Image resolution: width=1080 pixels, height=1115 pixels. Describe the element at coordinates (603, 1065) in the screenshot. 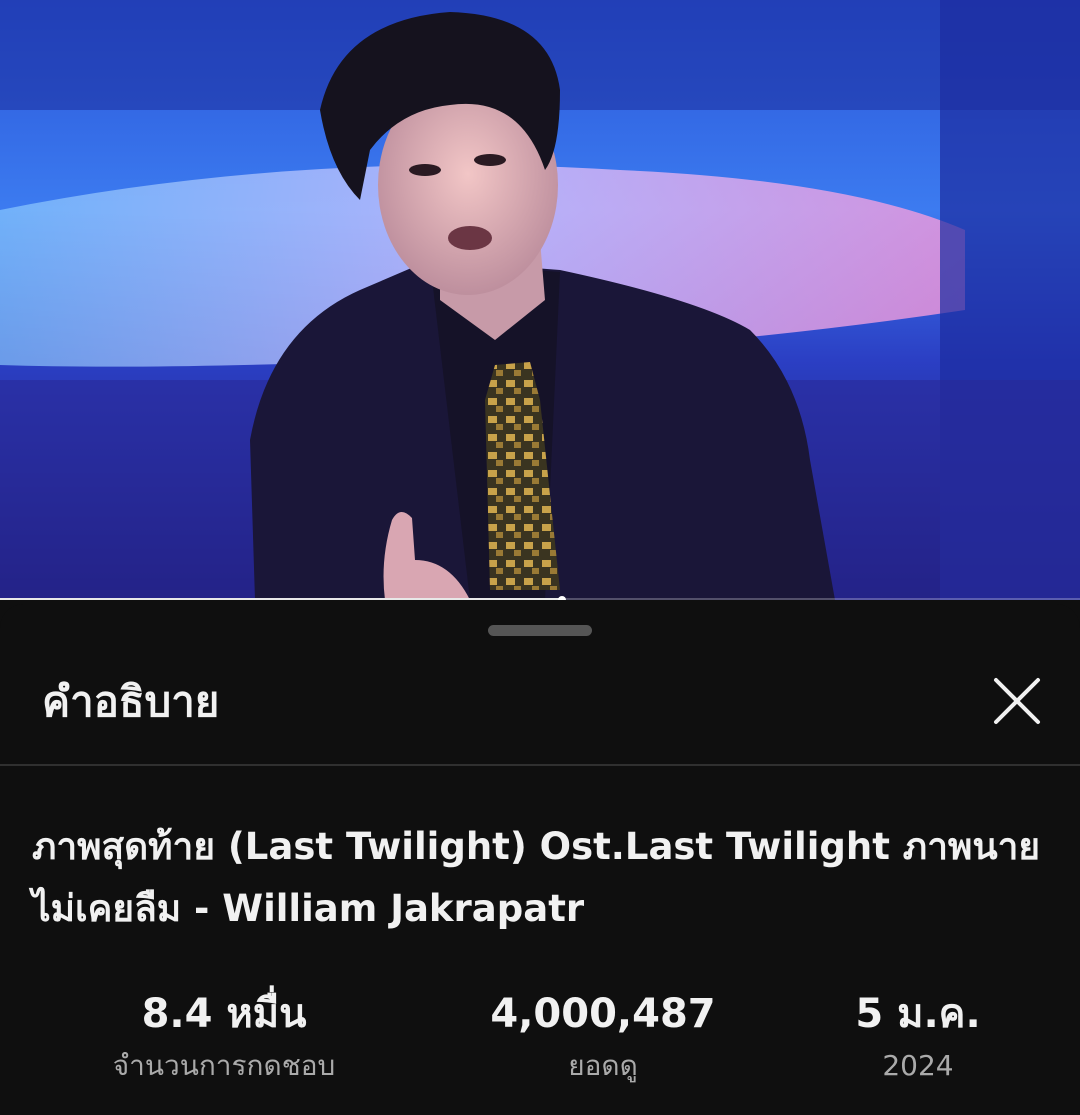

I see `views-label: ยอดดู` at that location.